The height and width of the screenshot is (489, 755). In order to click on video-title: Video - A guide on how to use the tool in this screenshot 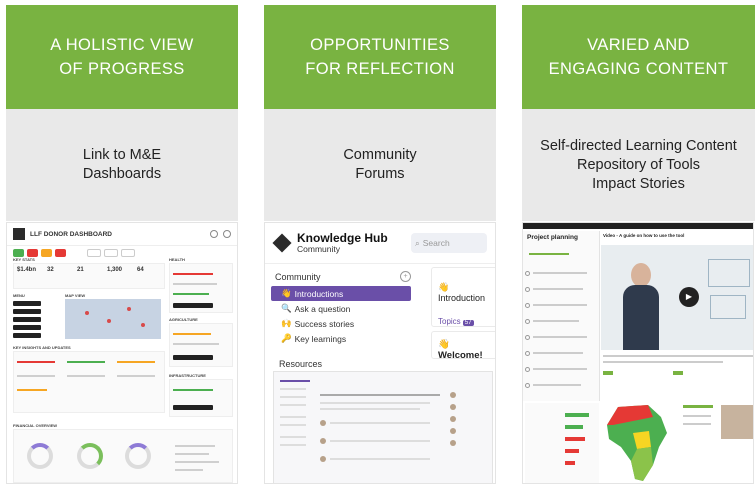, I will do `click(644, 235)`.